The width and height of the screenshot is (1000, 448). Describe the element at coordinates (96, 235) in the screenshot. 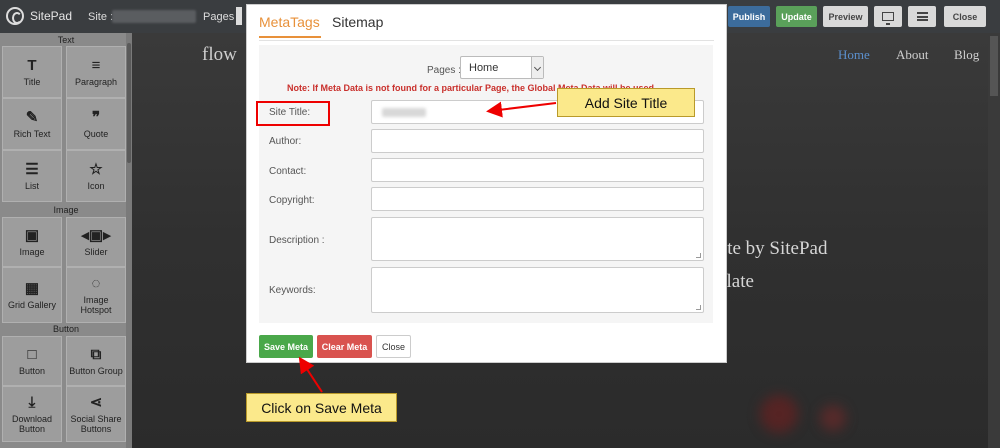

I see `slider-icon: ◂▣▸` at that location.